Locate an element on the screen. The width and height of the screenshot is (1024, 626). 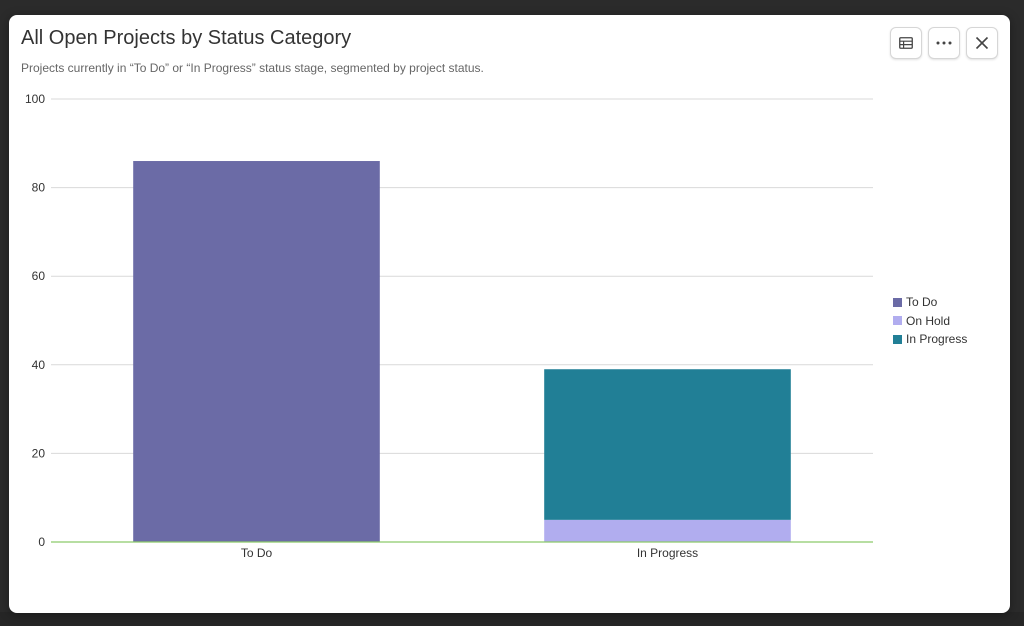
y-tick-label: 20 is located at coordinates (39, 453).